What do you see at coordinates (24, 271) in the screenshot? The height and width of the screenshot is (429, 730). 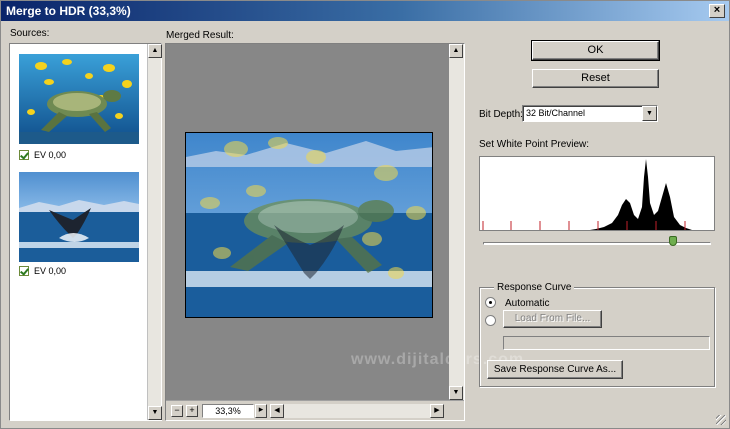 I see `source-2-checkbox` at bounding box center [24, 271].